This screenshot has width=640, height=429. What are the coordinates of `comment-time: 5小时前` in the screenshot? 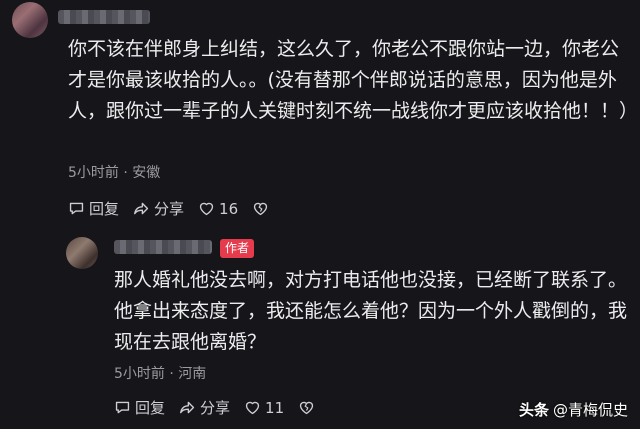 It's located at (93, 173).